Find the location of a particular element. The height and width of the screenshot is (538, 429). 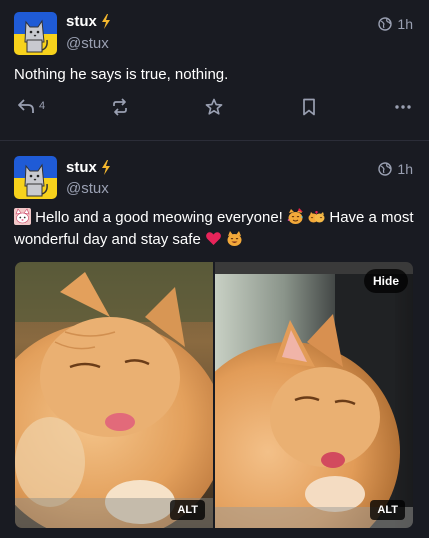

more-button is located at coordinates (403, 107).